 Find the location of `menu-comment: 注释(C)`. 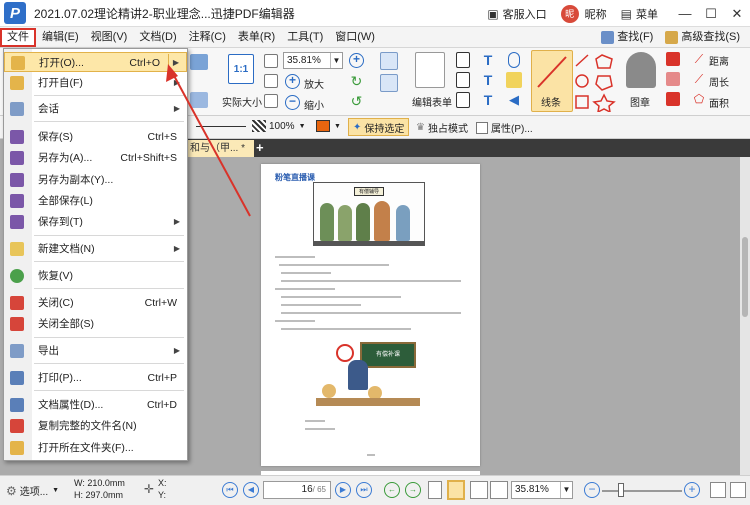

menu-comment: 注释(C) is located at coordinates (207, 37).